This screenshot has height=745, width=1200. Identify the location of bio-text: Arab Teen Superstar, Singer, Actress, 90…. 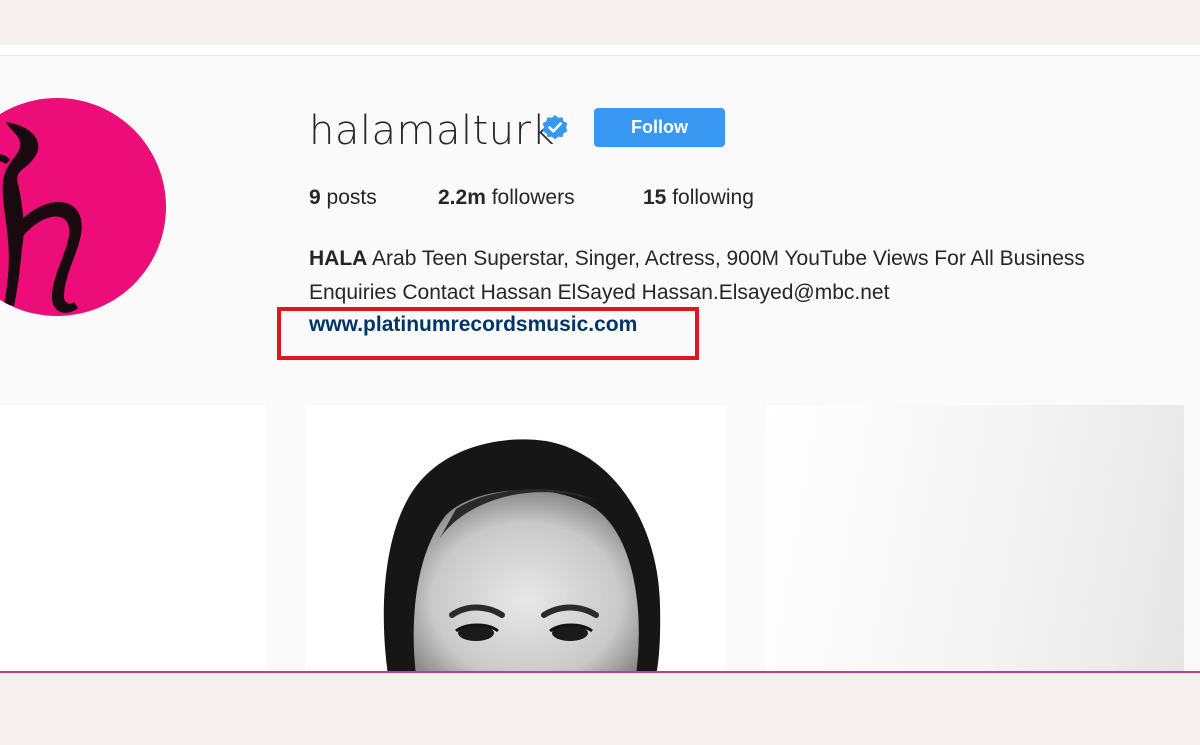
(697, 275).